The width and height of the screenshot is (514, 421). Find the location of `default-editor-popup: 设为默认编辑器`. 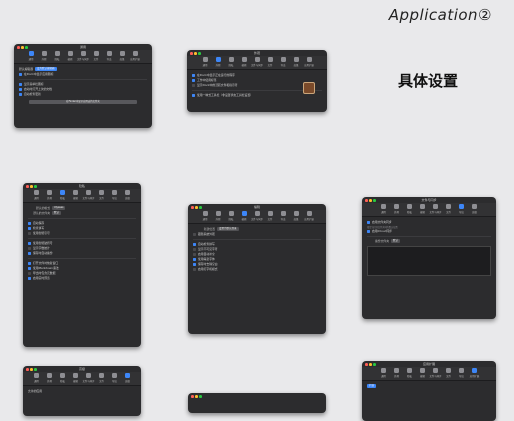

default-editor-popup: 设为默认编辑器 is located at coordinates (46, 69).